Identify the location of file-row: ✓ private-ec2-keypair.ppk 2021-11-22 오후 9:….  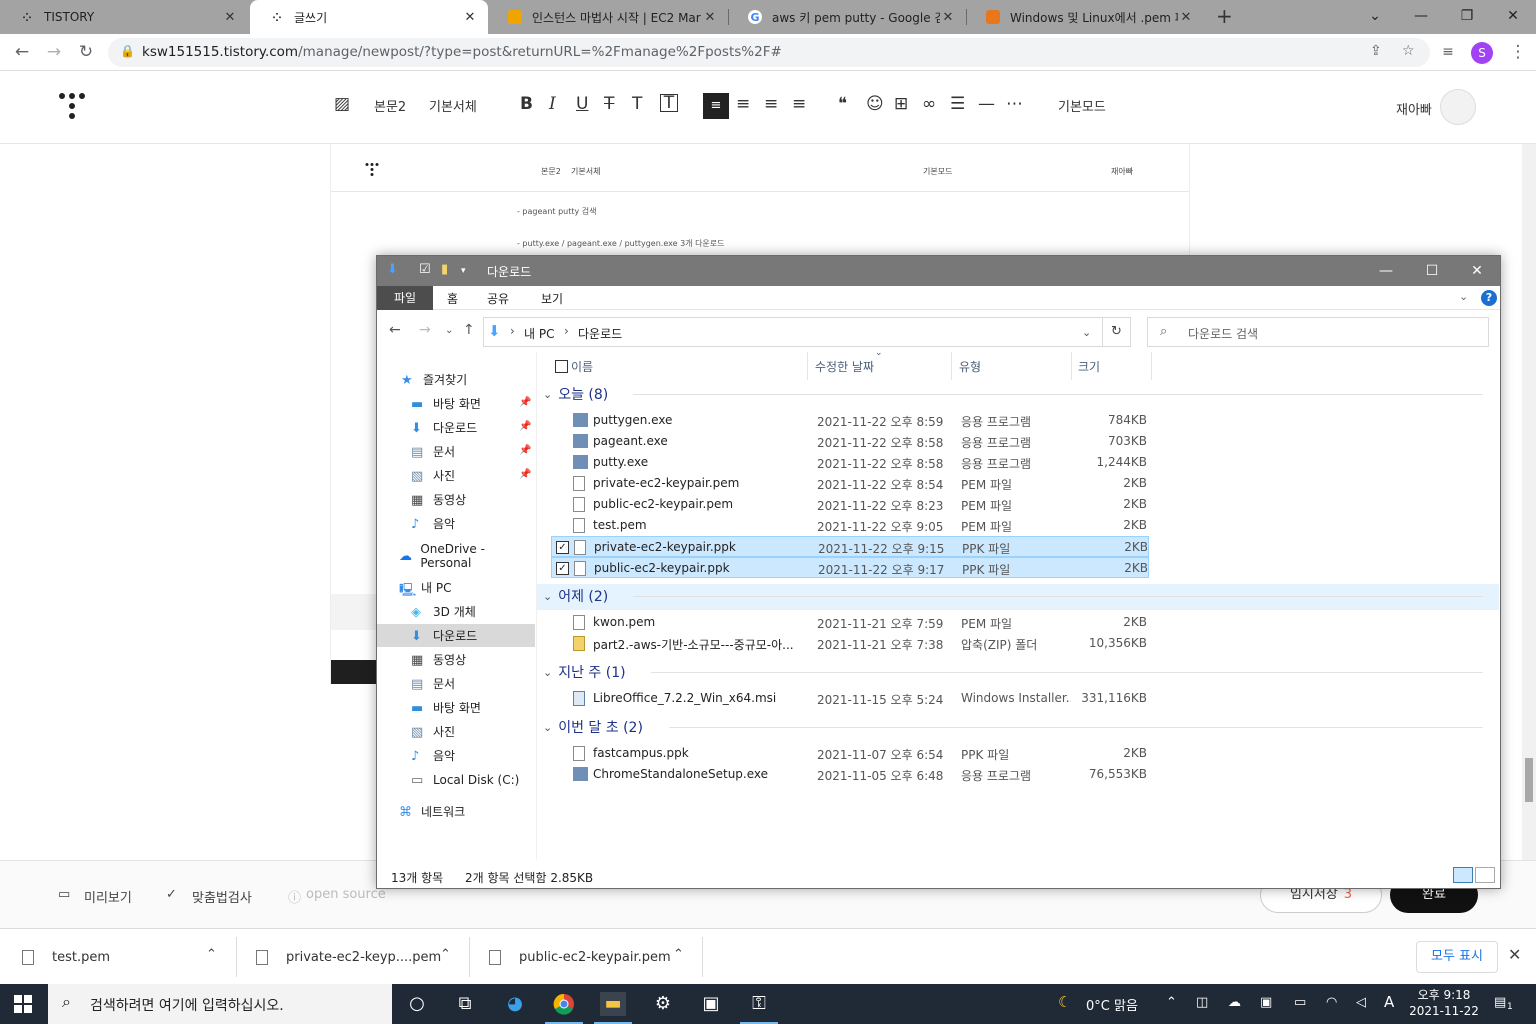
(850, 546).